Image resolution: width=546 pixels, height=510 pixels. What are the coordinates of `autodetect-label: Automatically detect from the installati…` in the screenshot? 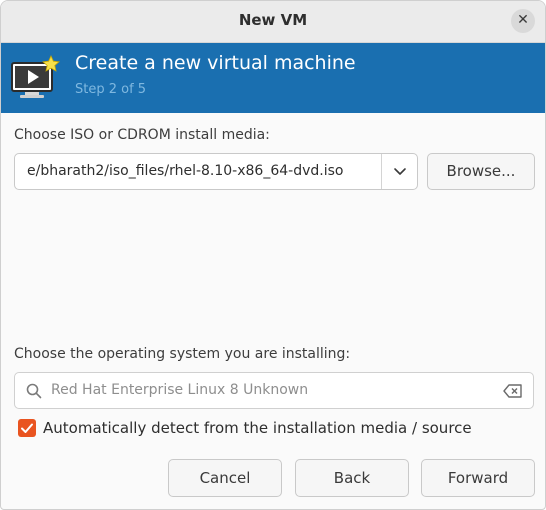 It's located at (257, 428).